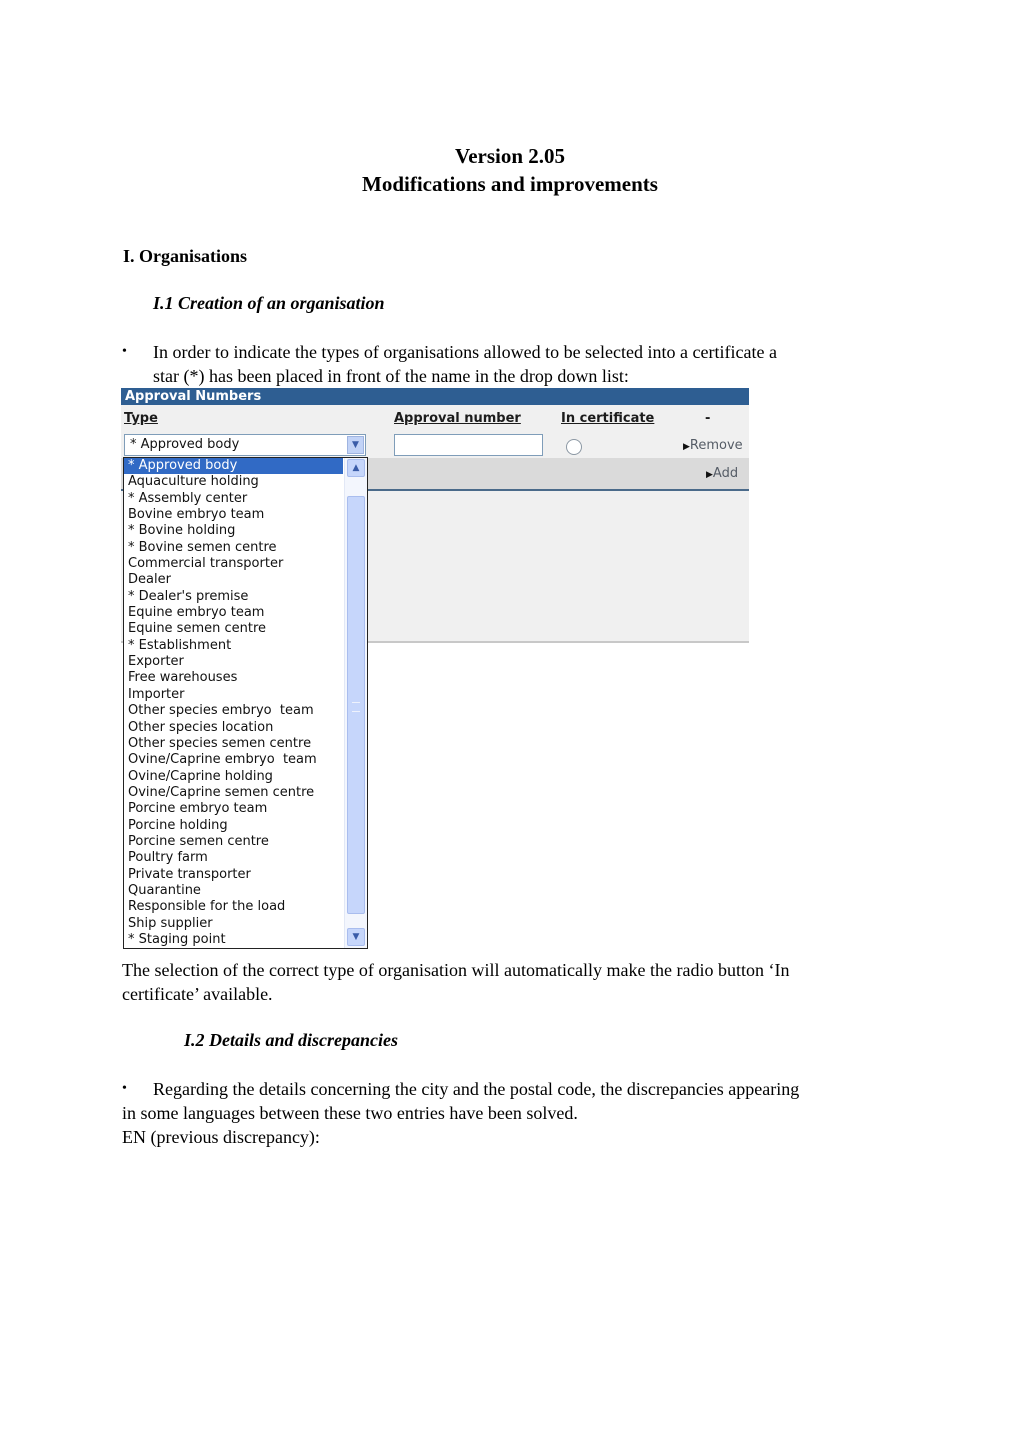 This screenshot has height=1443, width=1020. I want to click on dropdown-option: Ovine/Caprine semen centre, so click(233, 793).